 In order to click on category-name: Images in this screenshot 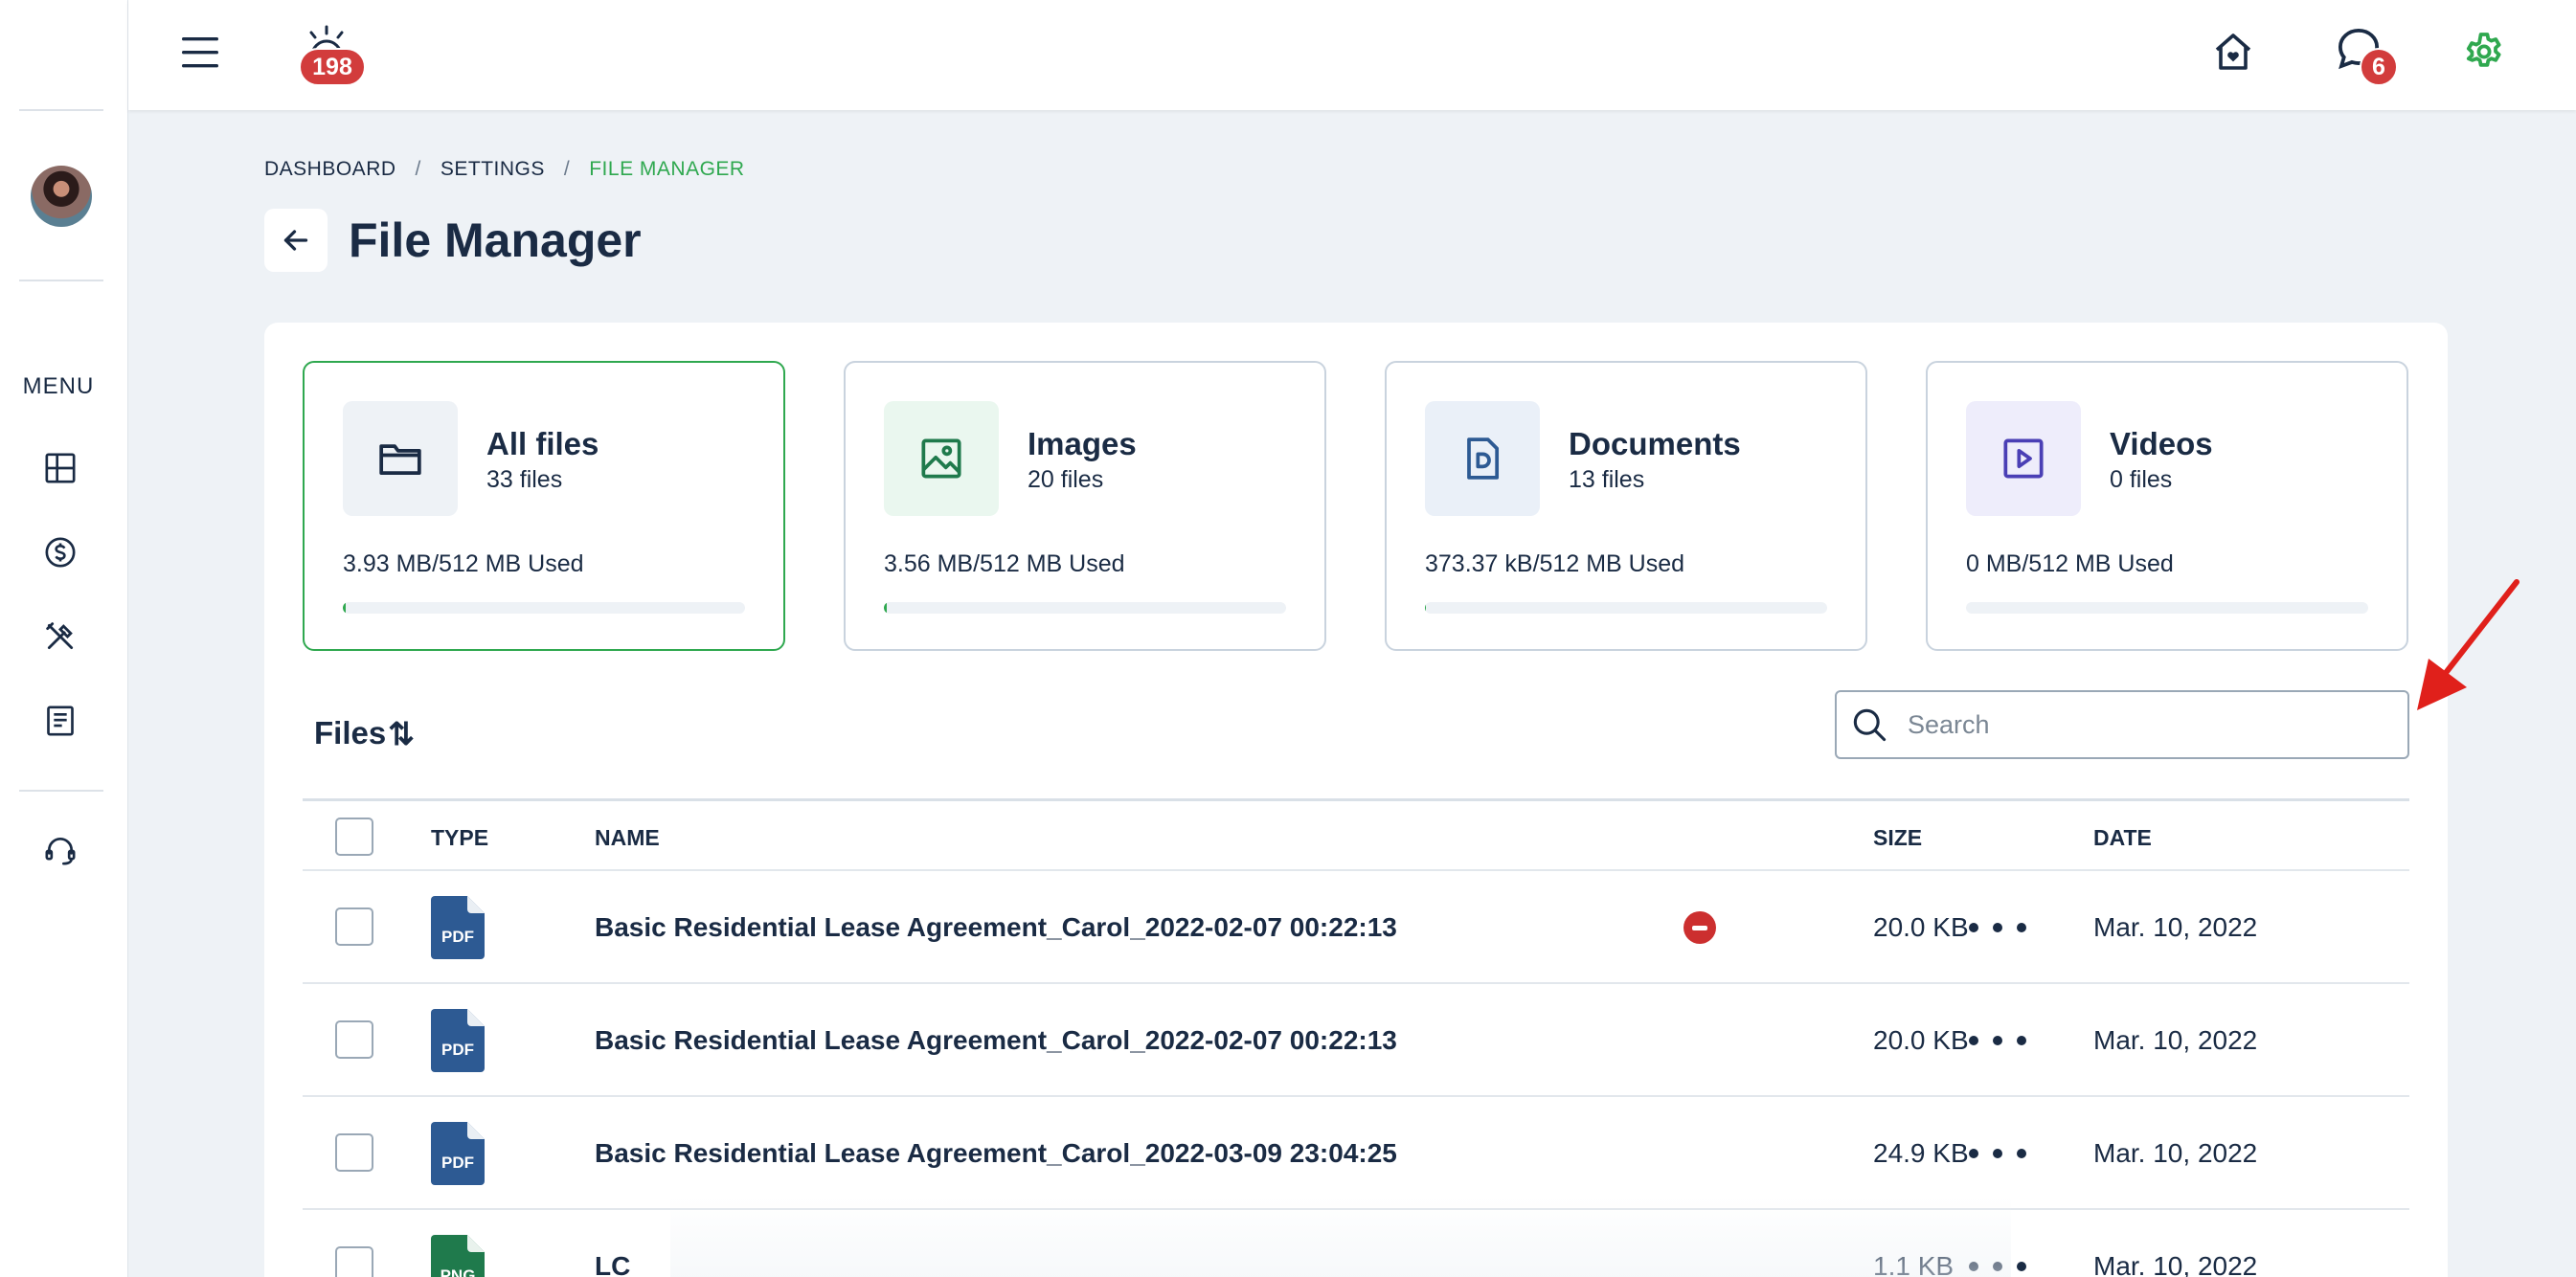, I will do `click(1082, 443)`.